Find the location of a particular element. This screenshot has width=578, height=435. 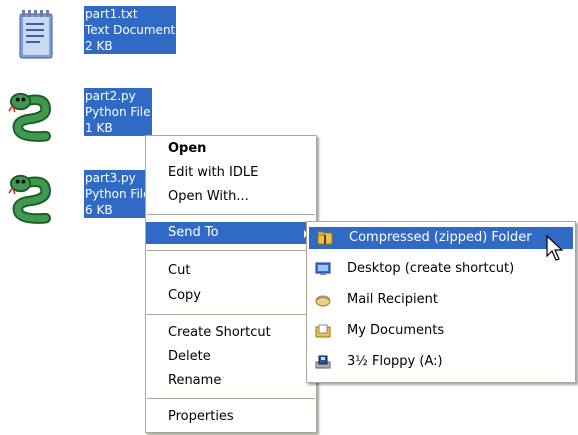

file-size: 2 KB is located at coordinates (99, 46).